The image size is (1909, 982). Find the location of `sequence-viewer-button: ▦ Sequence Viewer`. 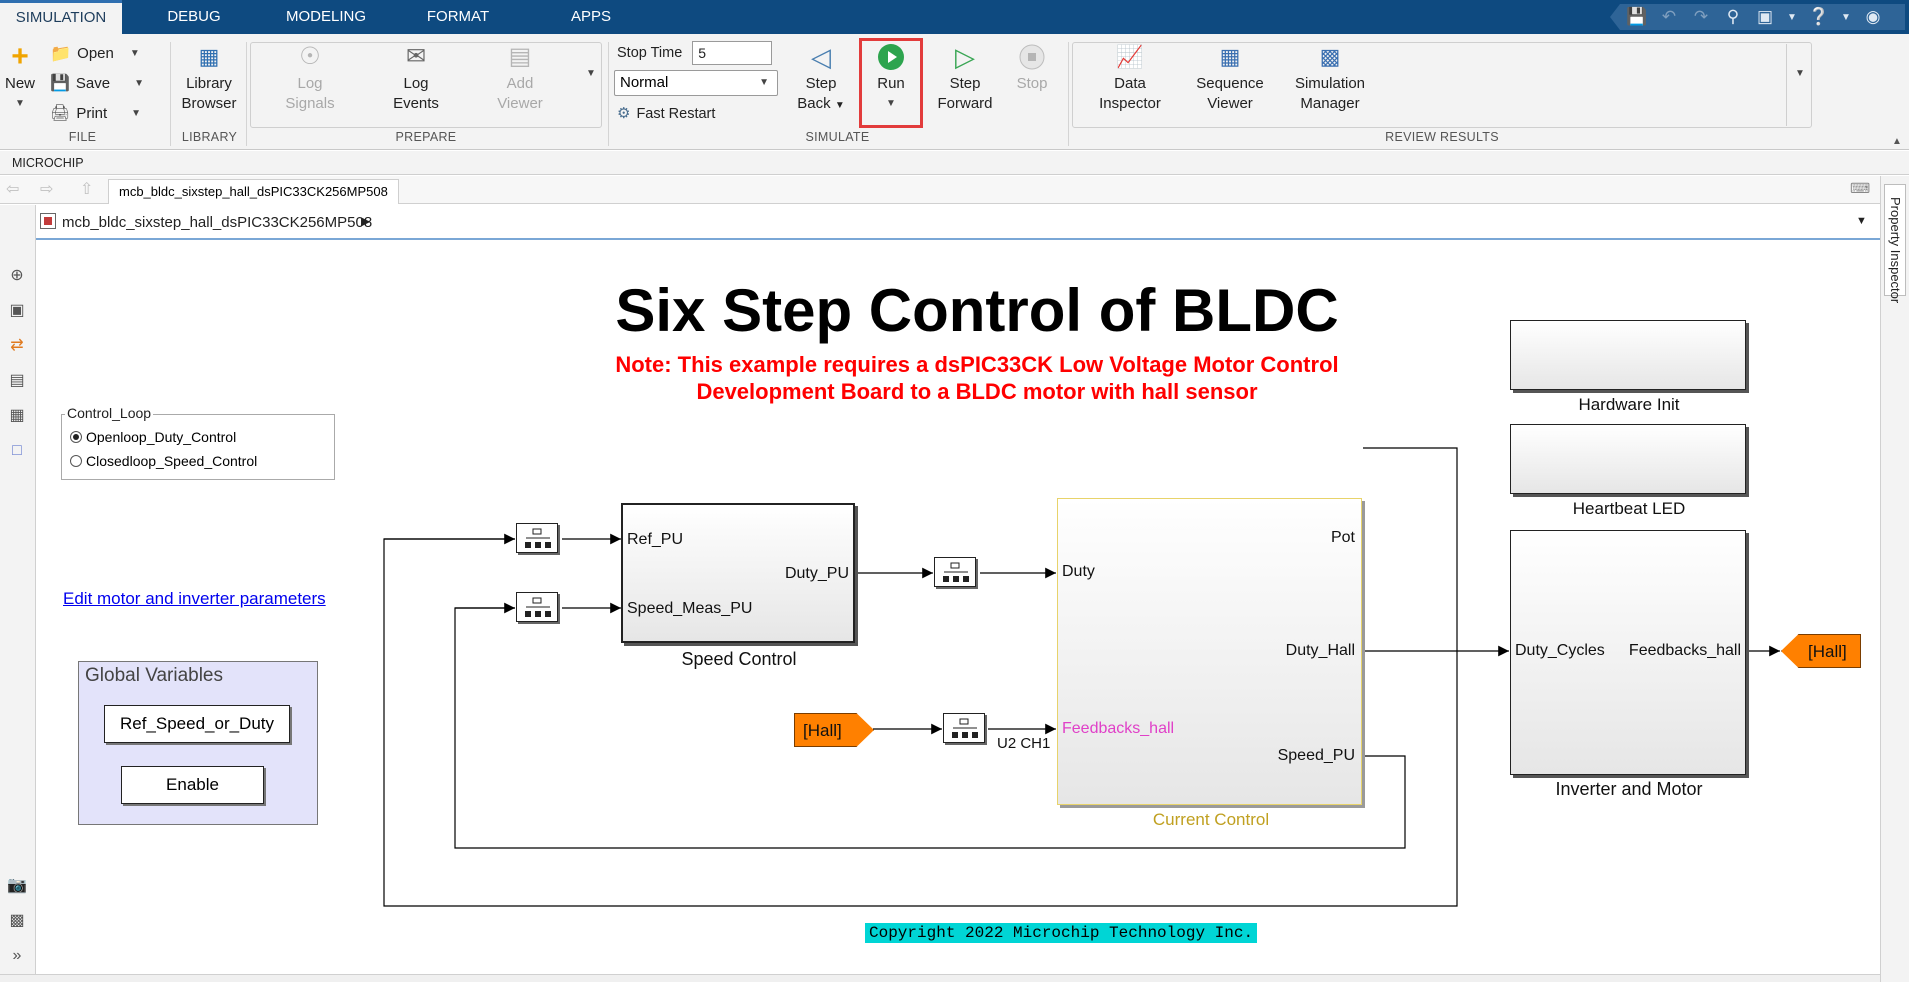

sequence-viewer-button: ▦ Sequence Viewer is located at coordinates (1230, 78).